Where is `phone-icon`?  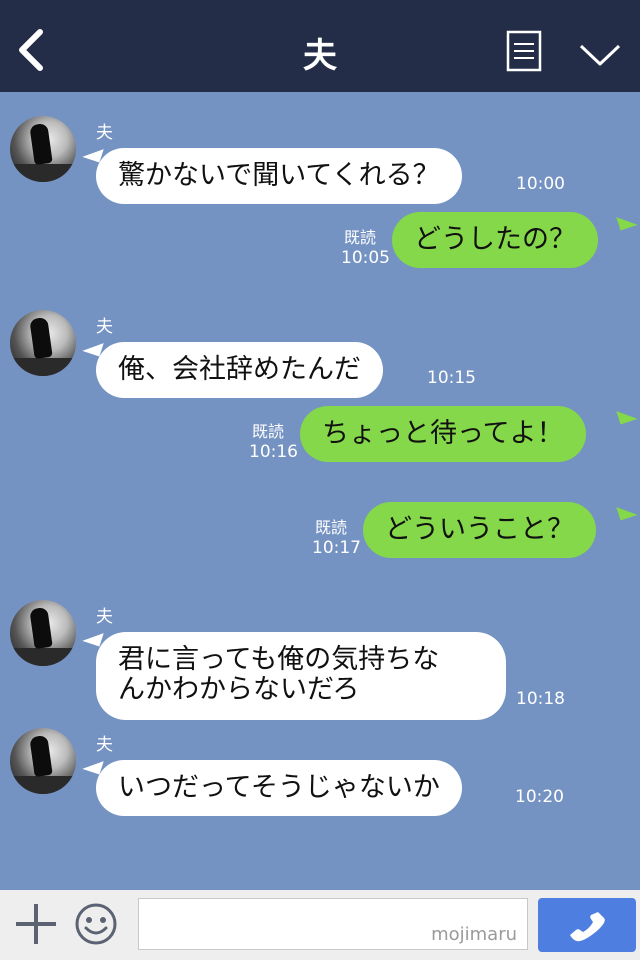
phone-icon is located at coordinates (587, 927).